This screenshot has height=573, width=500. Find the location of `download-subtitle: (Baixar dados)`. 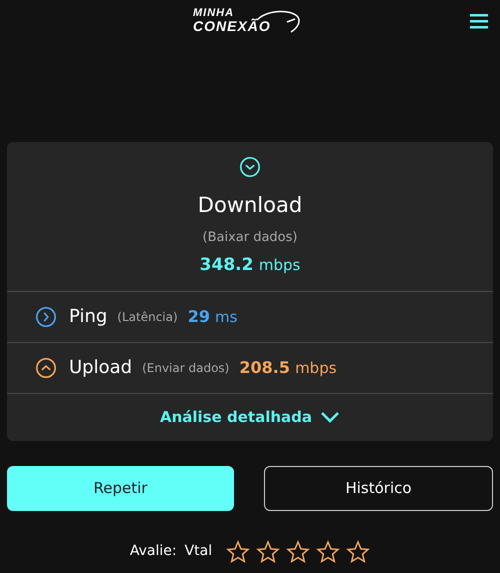

download-subtitle: (Baixar dados) is located at coordinates (250, 237).